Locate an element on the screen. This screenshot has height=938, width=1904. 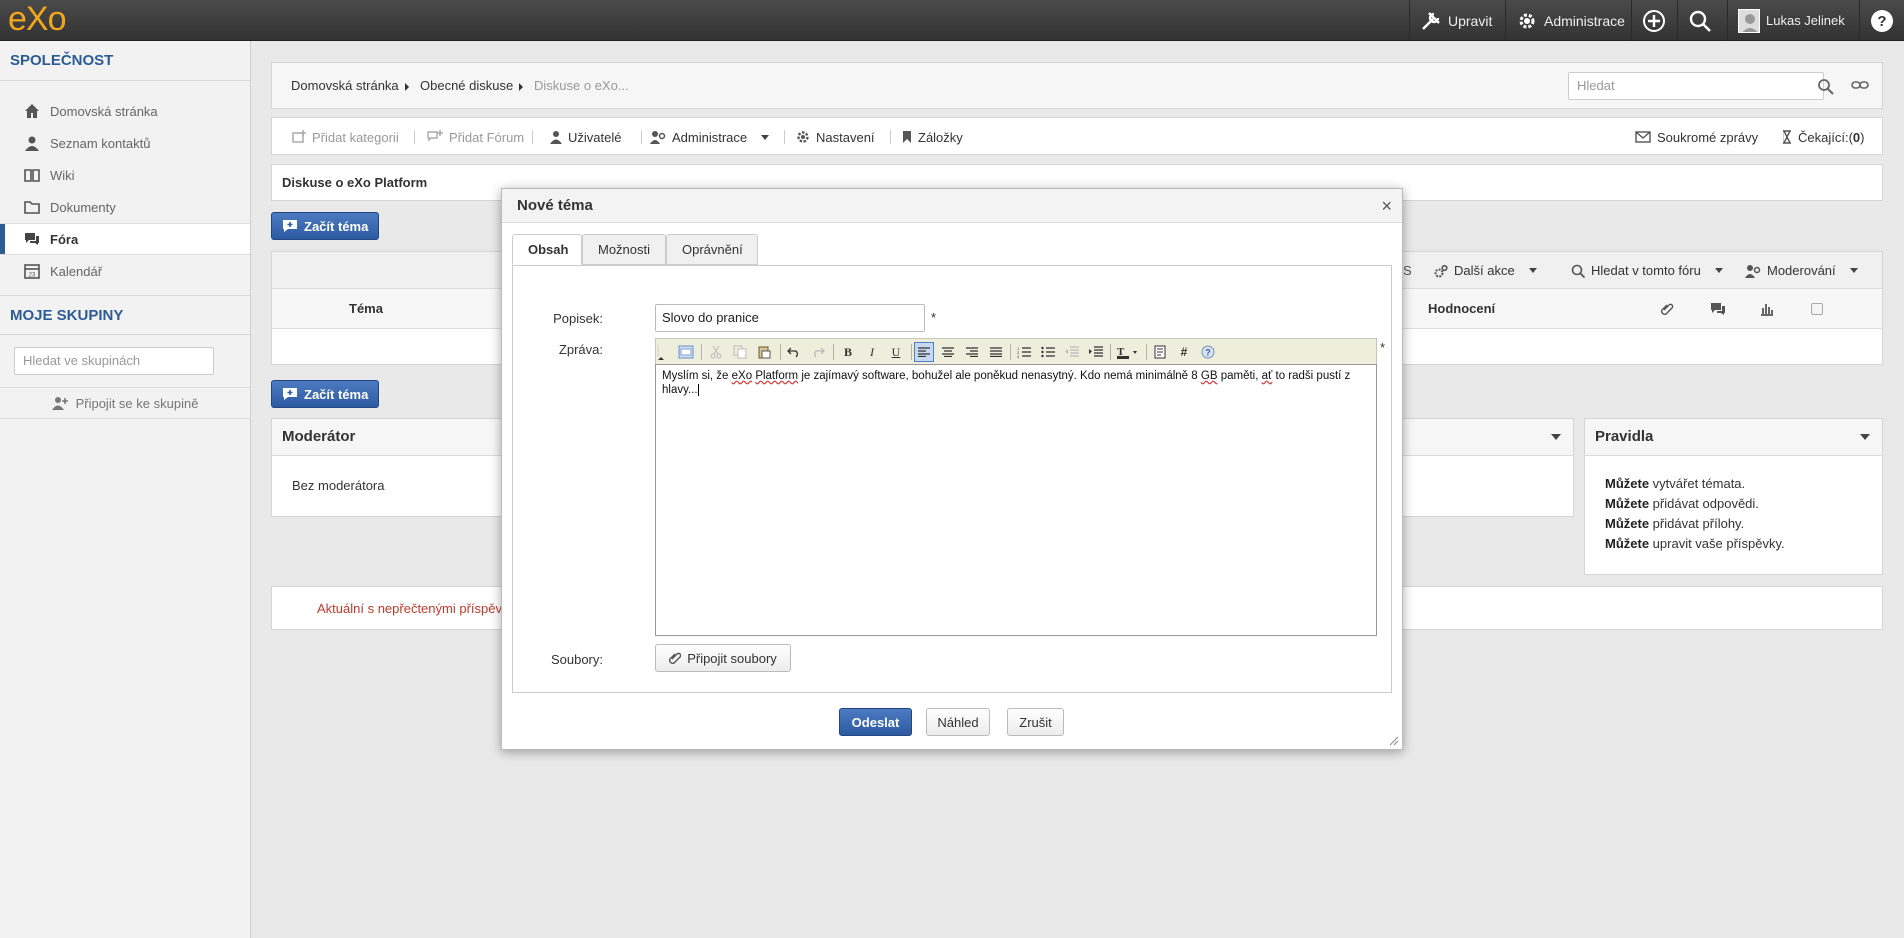
hash-icon: # is located at coordinates (1184, 352).